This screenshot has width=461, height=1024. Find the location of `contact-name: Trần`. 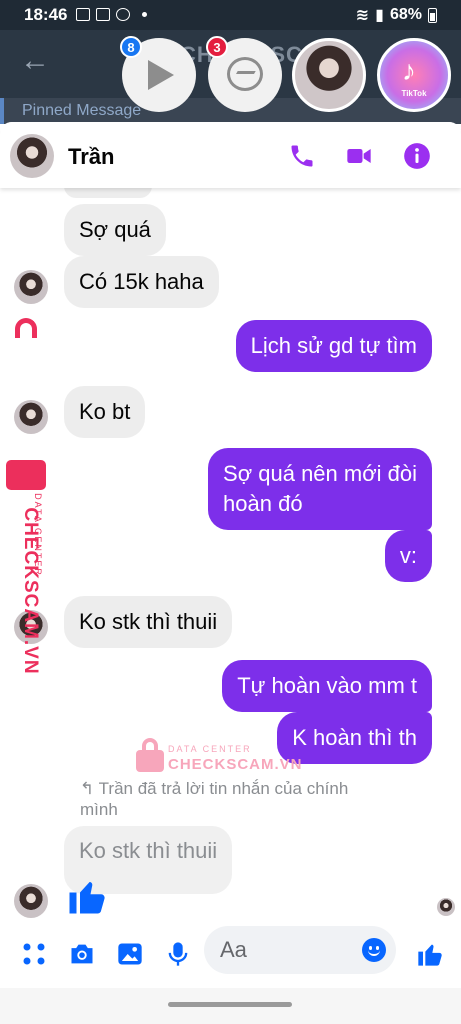

contact-name: Trần is located at coordinates (91, 157).